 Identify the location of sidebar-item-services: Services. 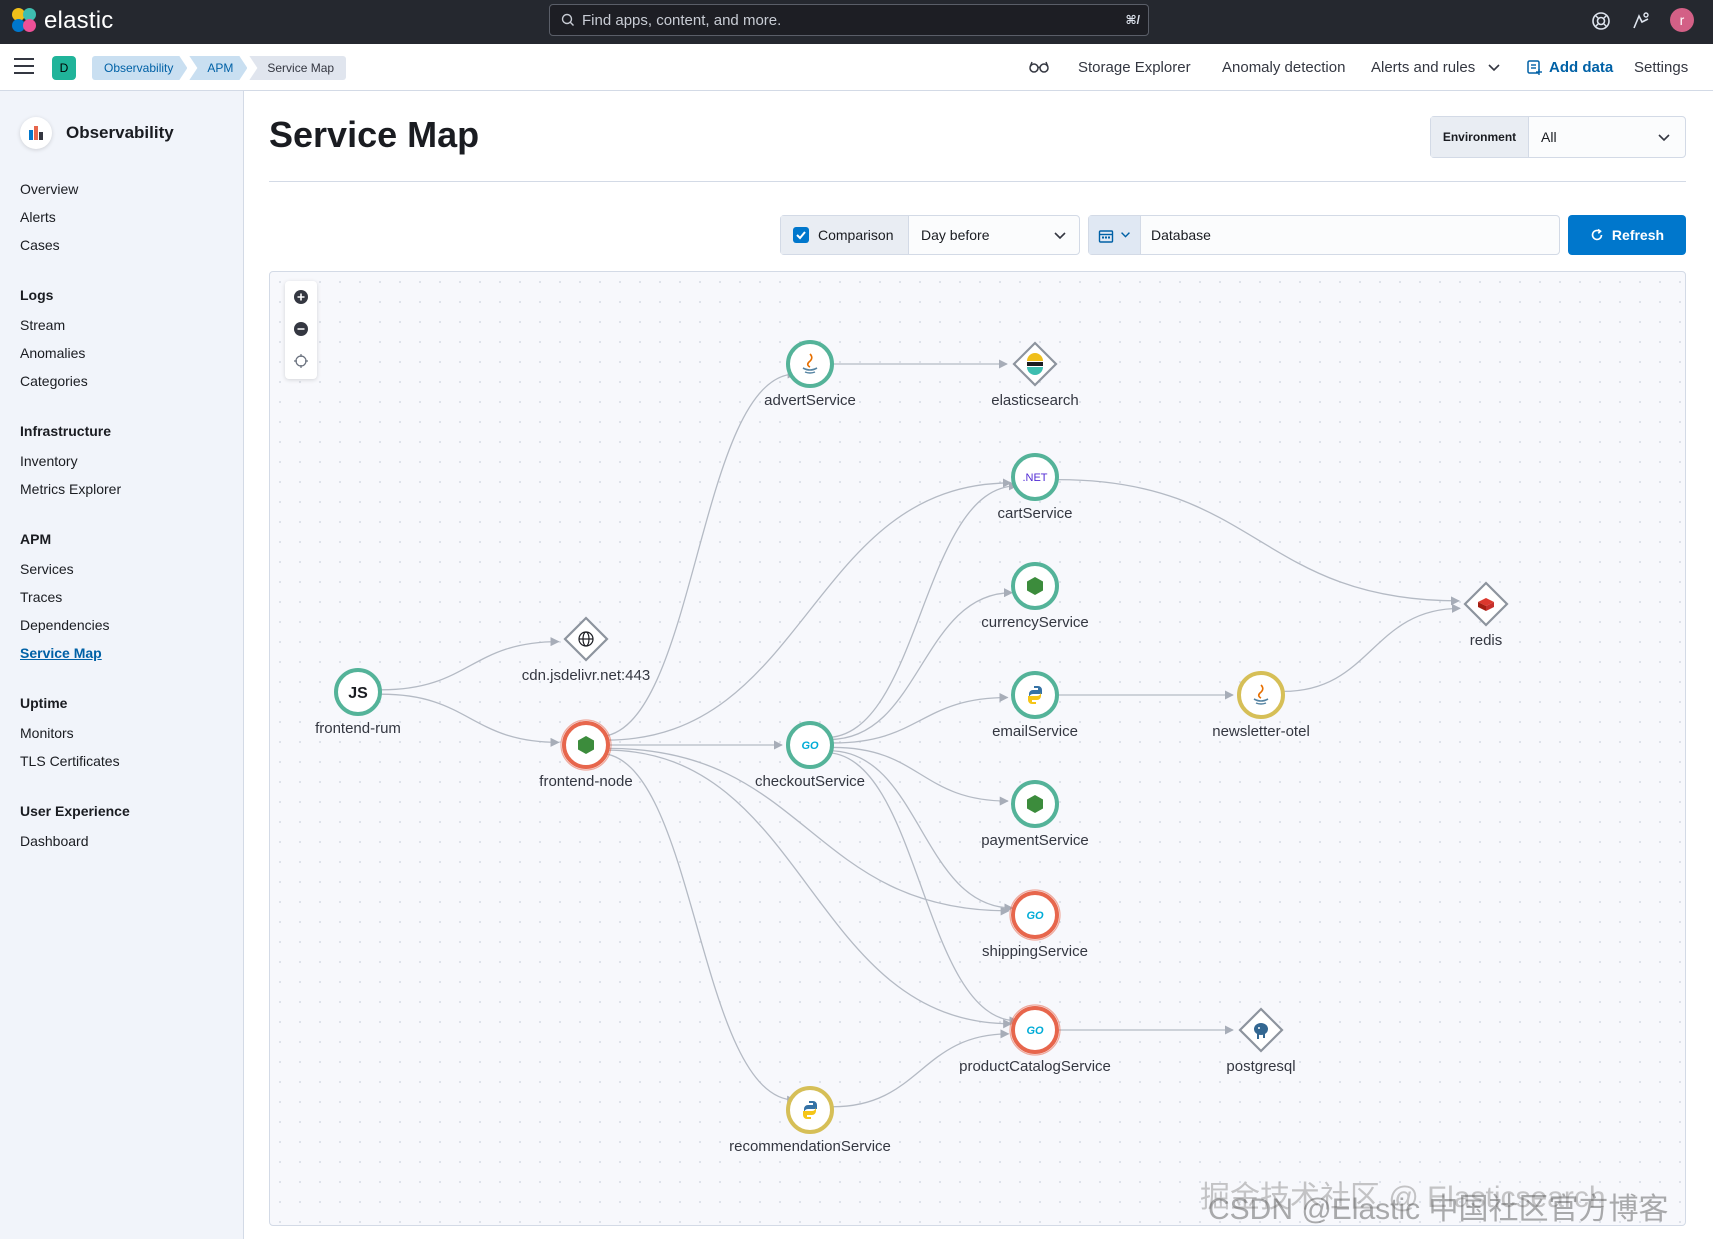
(47, 569).